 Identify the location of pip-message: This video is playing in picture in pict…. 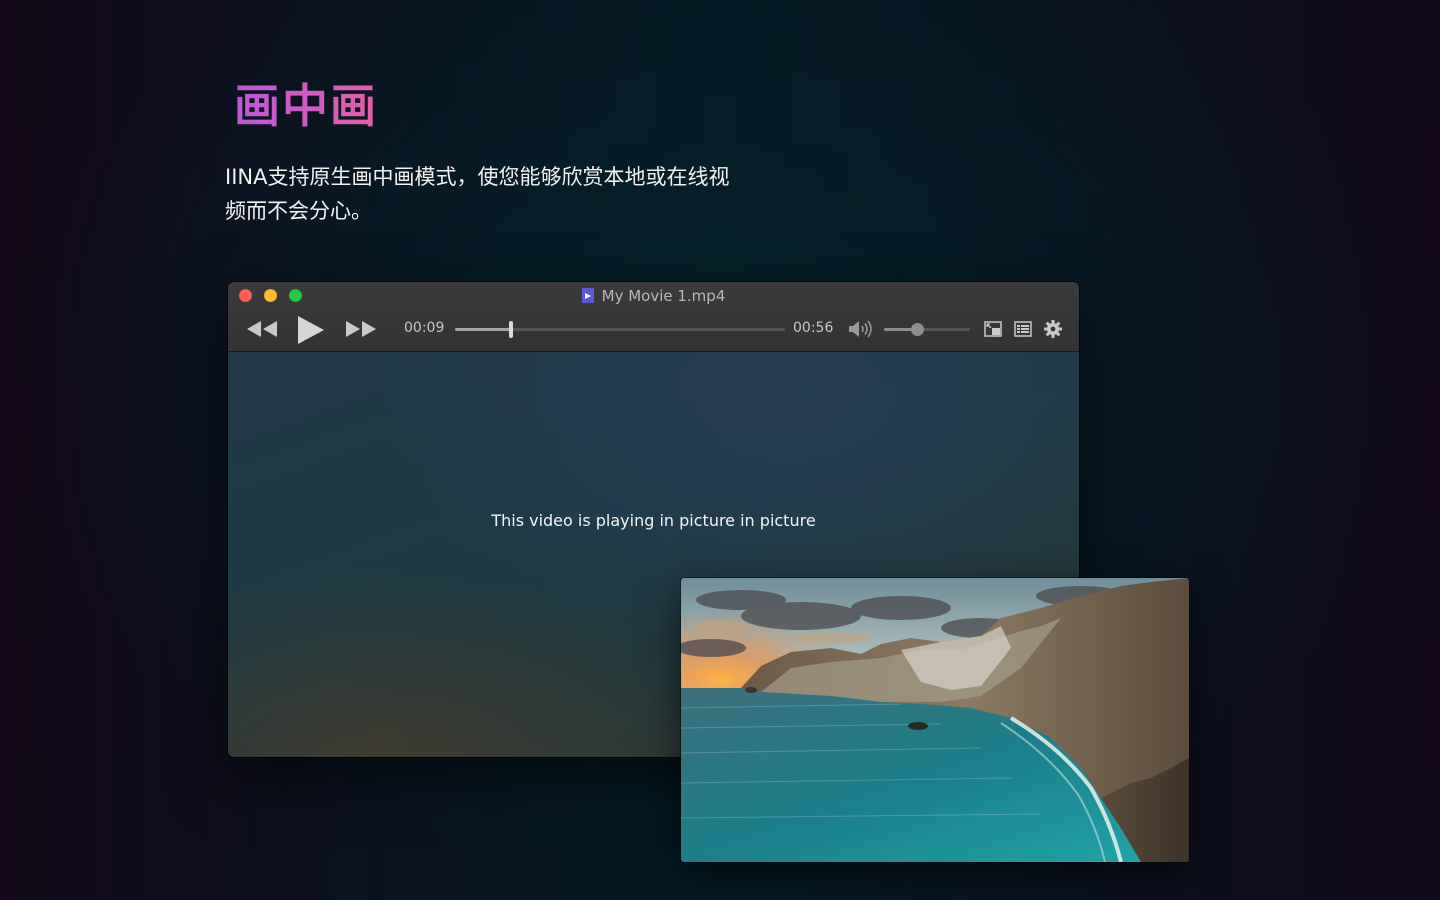
(653, 520).